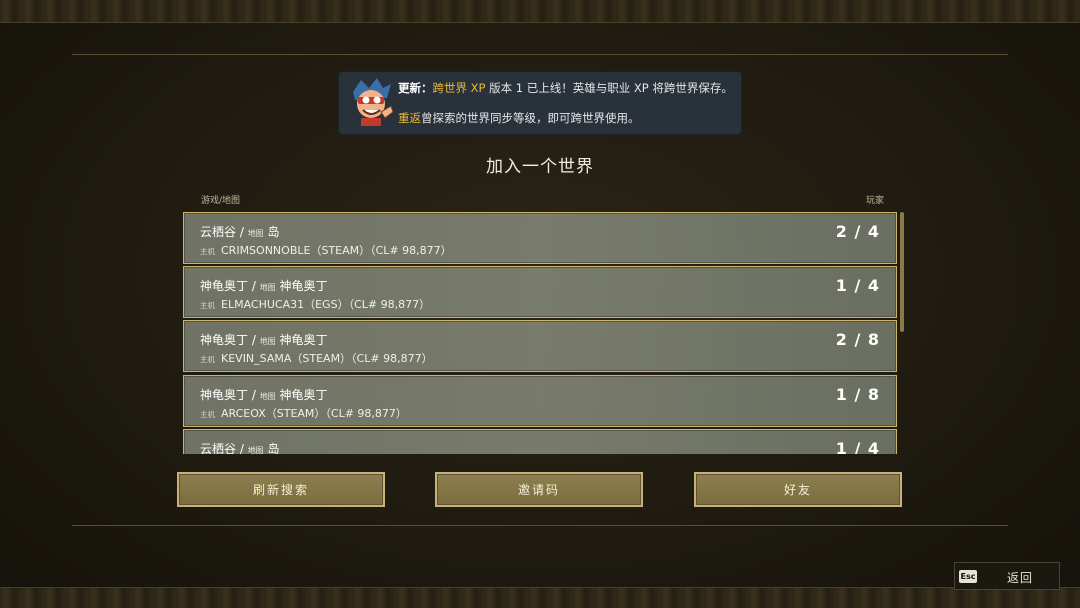  Describe the element at coordinates (798, 489) in the screenshot. I see `friends-button: 好友` at that location.